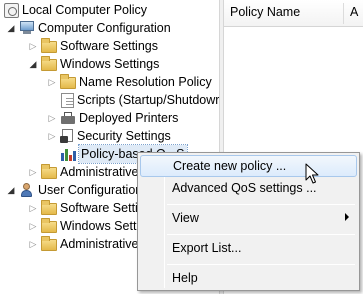 This screenshot has height=294, width=363. What do you see at coordinates (103, 226) in the screenshot?
I see `tree-item-label: Windows Settin` at bounding box center [103, 226].